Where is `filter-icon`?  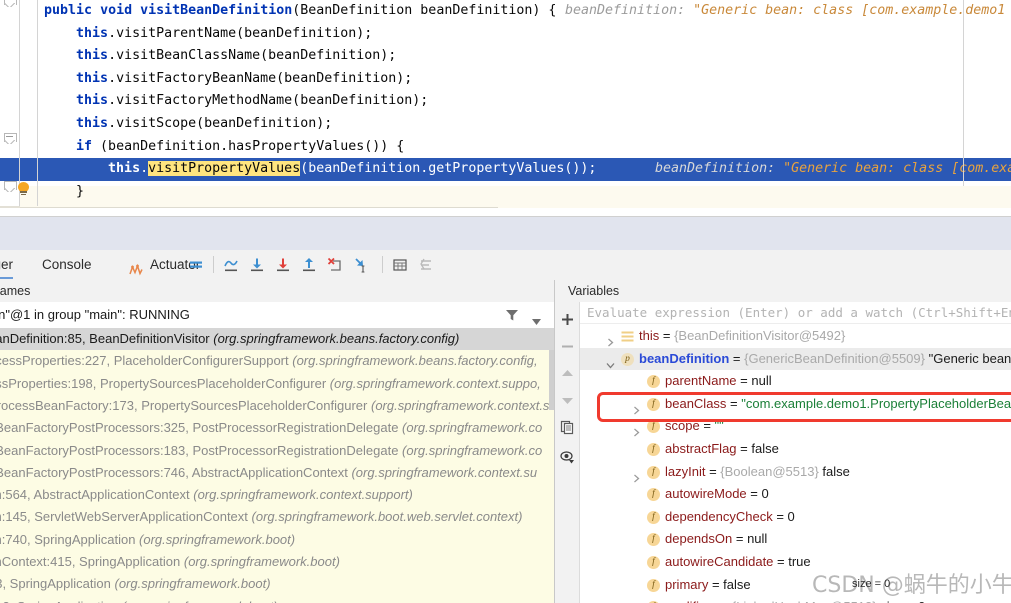 filter-icon is located at coordinates (512, 315).